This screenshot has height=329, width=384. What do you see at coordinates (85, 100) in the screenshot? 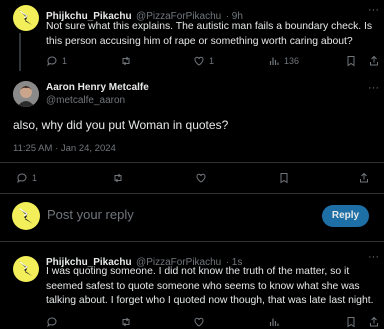
I see `author-handle: @metcalfe_aaron` at bounding box center [85, 100].